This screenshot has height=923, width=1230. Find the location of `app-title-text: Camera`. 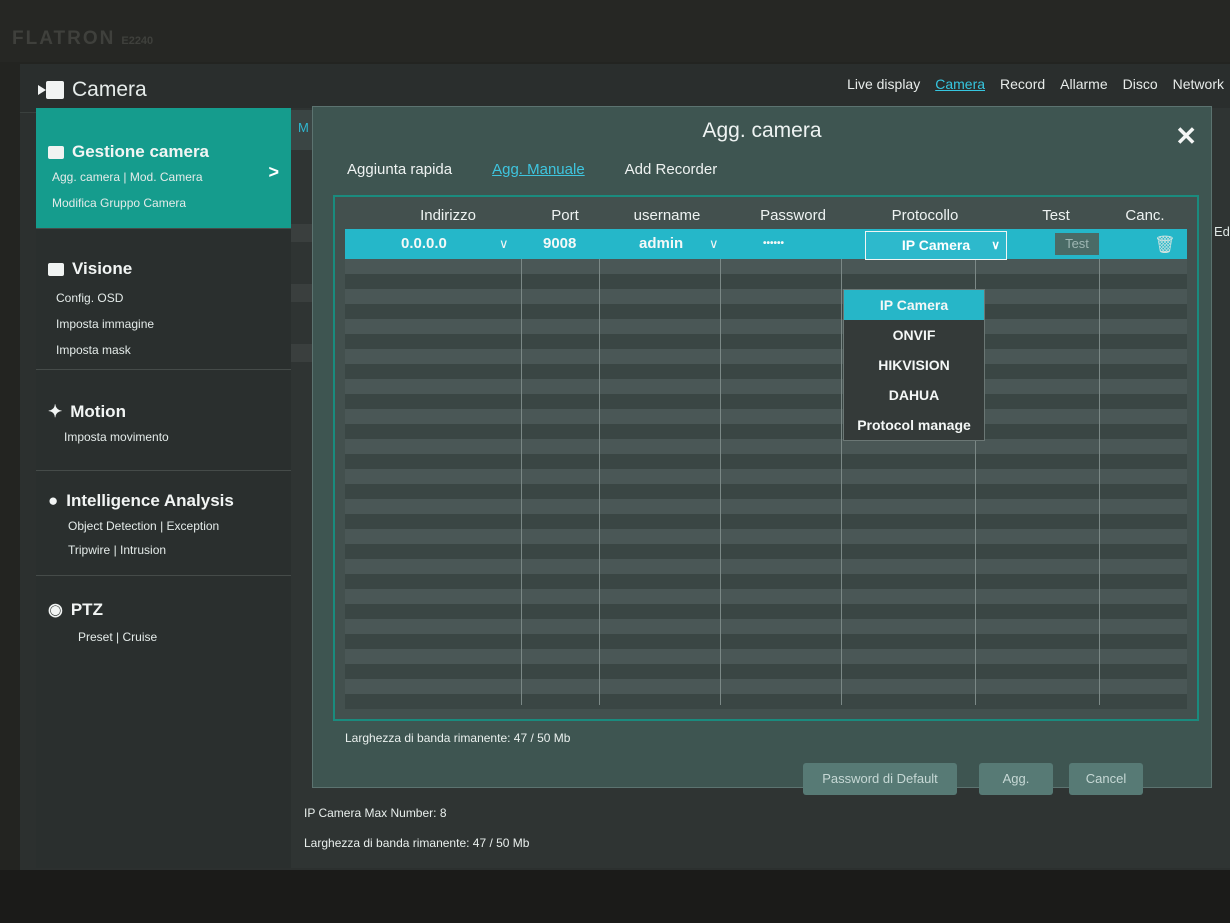

app-title-text: Camera is located at coordinates (109, 89).